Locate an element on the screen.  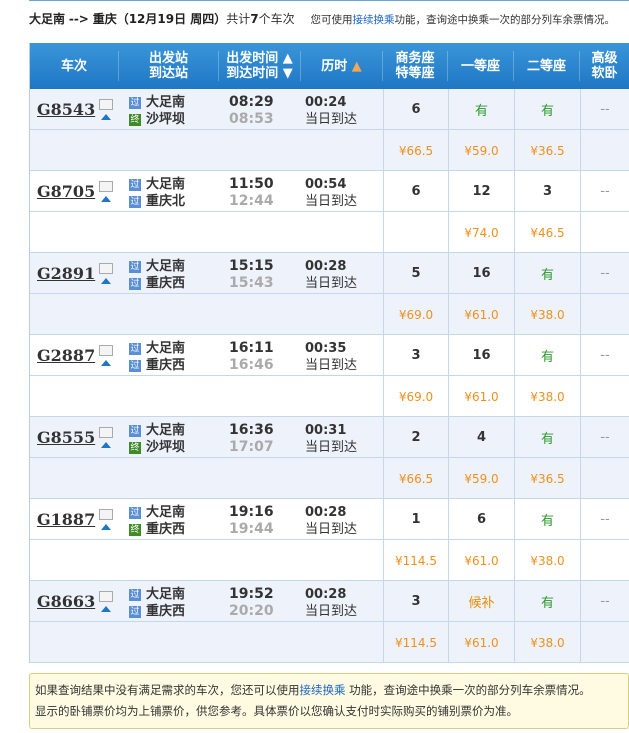
arrive-time: 17:07 is located at coordinates (251, 447).